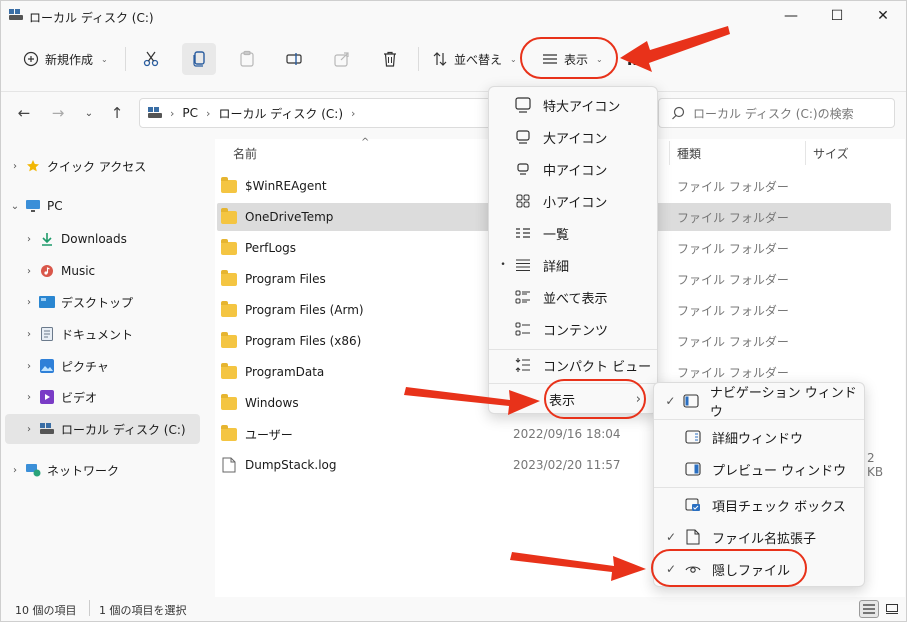 This screenshot has width=907, height=622. I want to click on arrow-to-show-item, so click(472, 401).